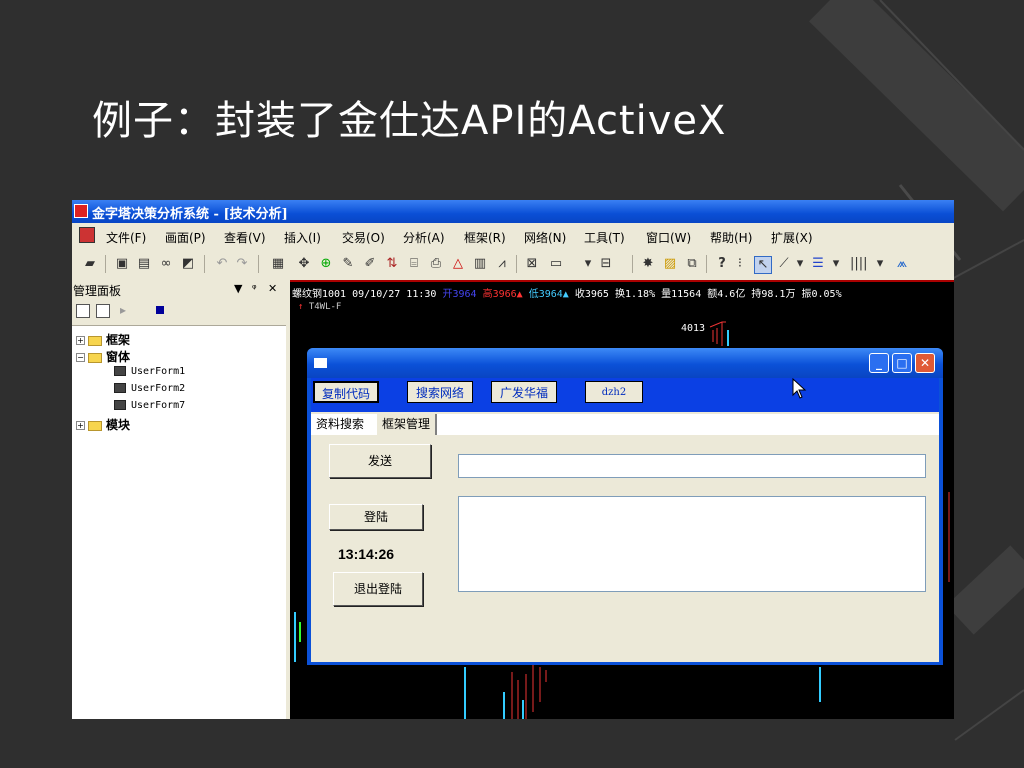 The image size is (1024, 768). Describe the element at coordinates (103, 424) in the screenshot. I see `tree-folder-modules: + 模块` at that location.